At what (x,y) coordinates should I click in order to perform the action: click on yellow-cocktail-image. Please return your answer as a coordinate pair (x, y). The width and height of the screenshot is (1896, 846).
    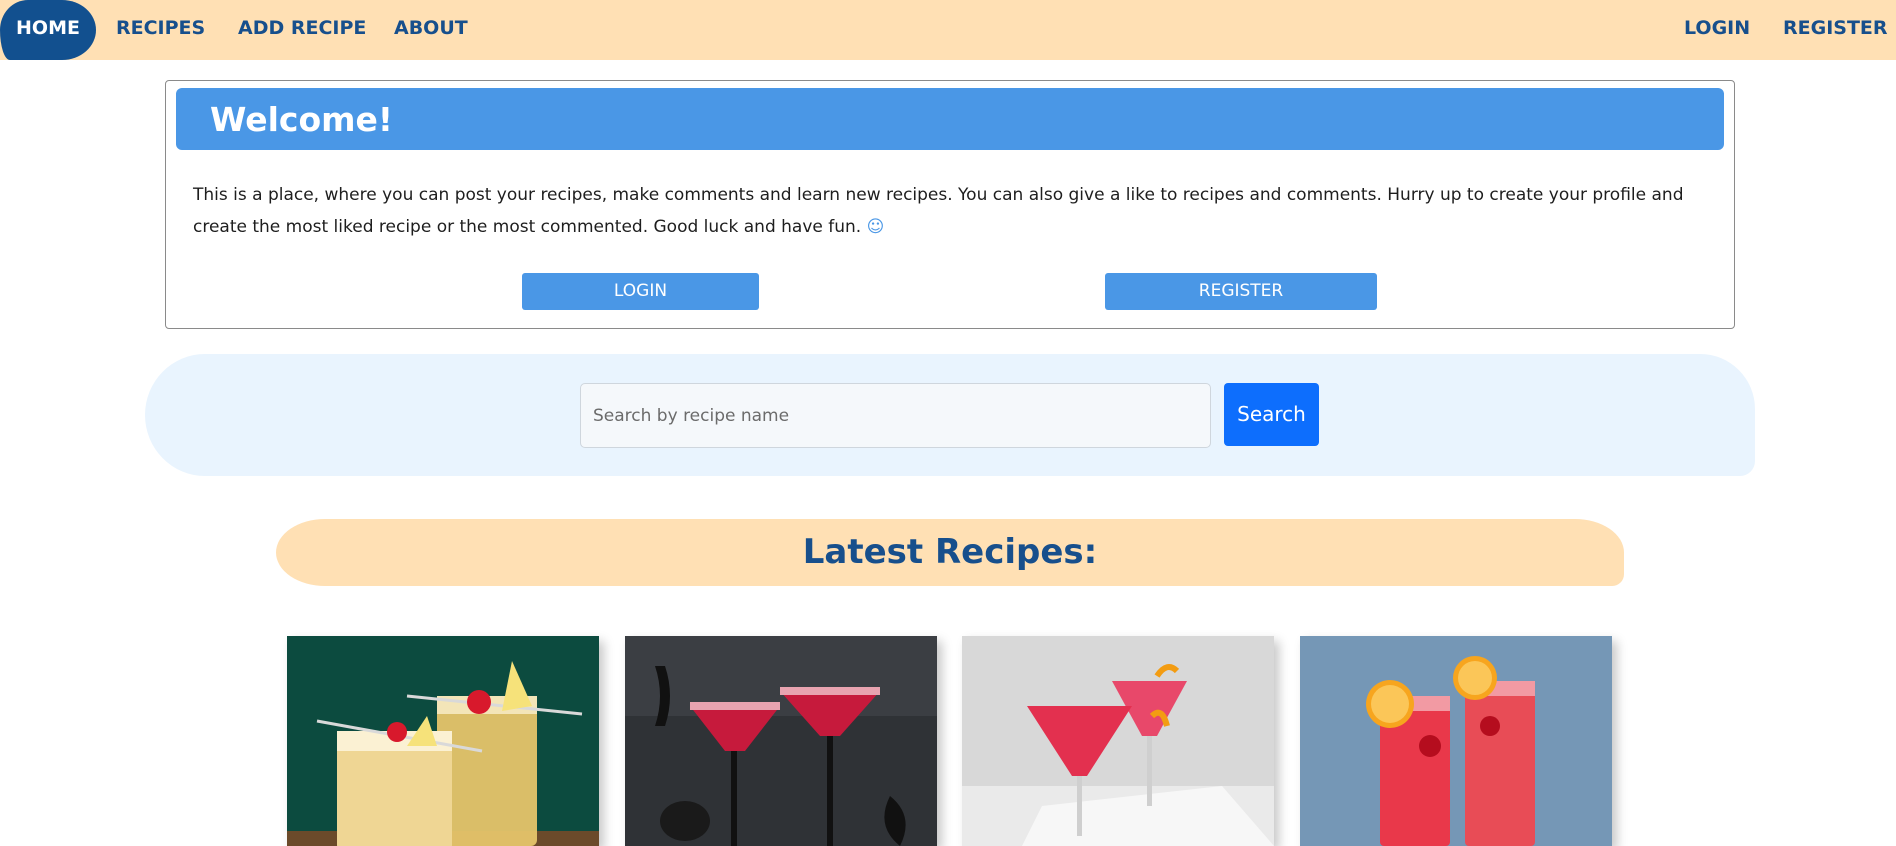
    Looking at the image, I should click on (443, 741).